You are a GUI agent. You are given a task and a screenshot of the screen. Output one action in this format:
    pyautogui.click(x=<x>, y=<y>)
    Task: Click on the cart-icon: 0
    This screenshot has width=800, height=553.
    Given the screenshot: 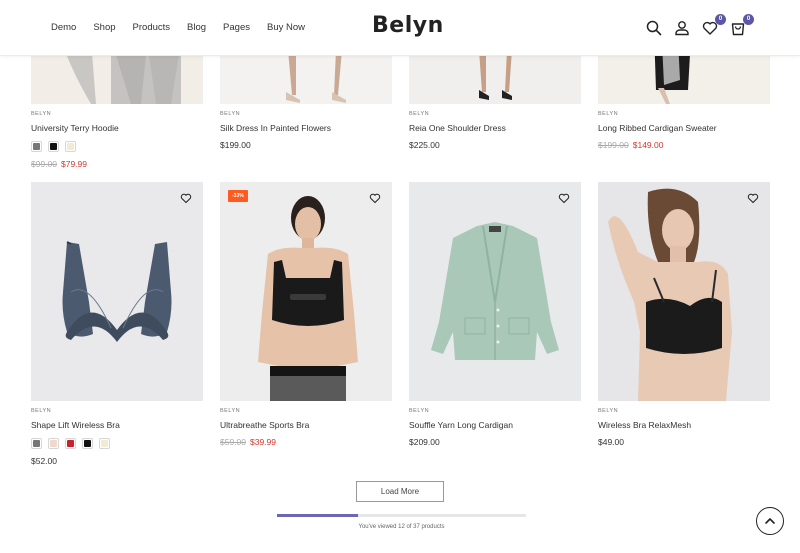 What is the action you would take?
    pyautogui.click(x=741, y=25)
    